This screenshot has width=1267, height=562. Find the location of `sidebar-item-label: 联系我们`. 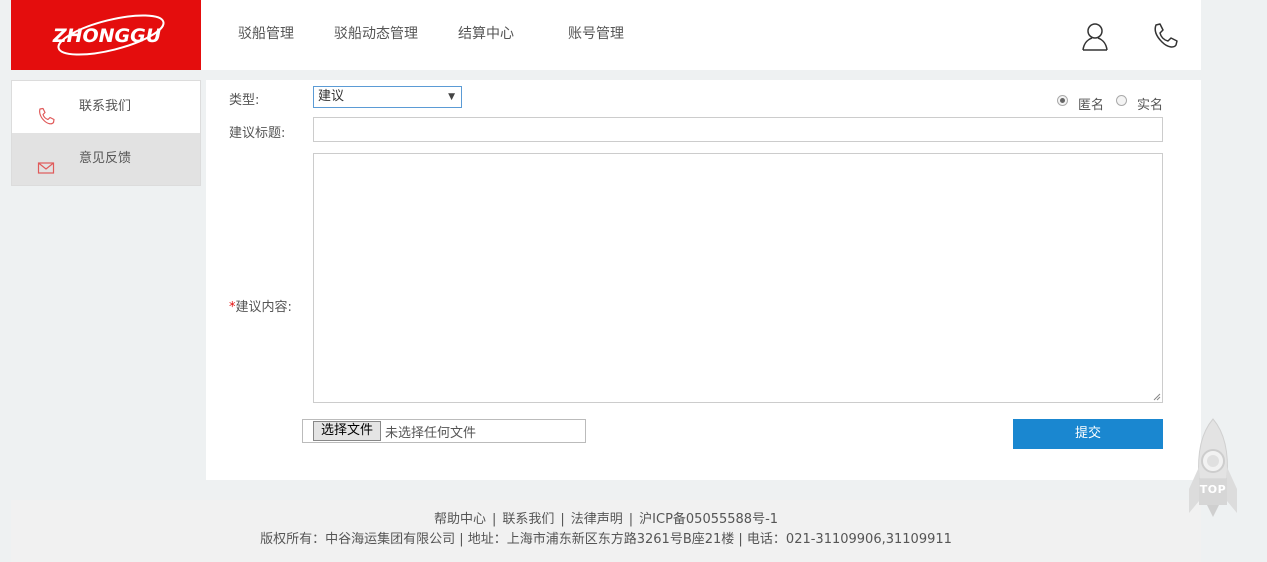

sidebar-item-label: 联系我们 is located at coordinates (105, 106).